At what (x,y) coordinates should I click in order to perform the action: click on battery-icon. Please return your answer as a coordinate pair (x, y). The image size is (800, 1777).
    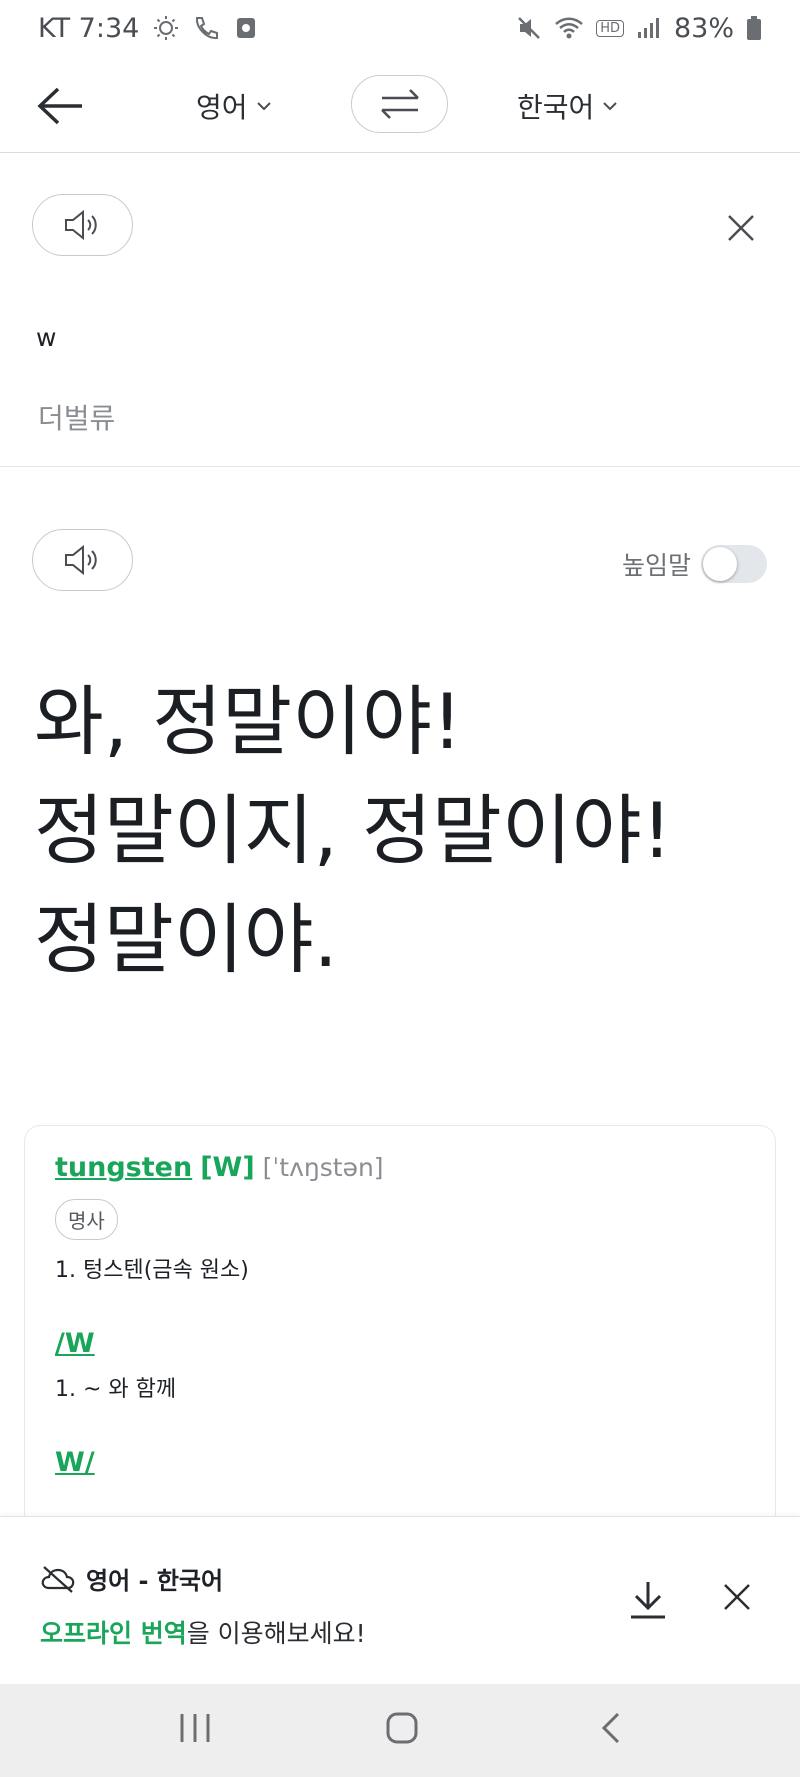
    Looking at the image, I should click on (754, 28).